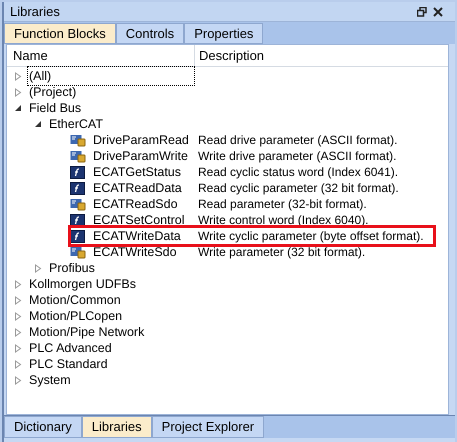 The image size is (457, 442). What do you see at coordinates (296, 156) in the screenshot?
I see `description-text: Write drive parameter (ASCII format).` at bounding box center [296, 156].